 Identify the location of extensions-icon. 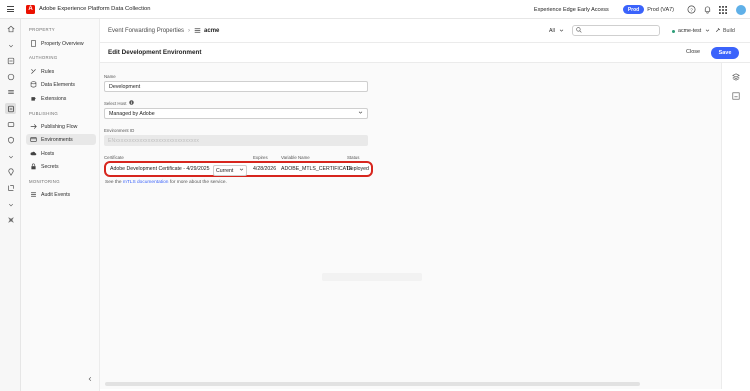
(33, 99).